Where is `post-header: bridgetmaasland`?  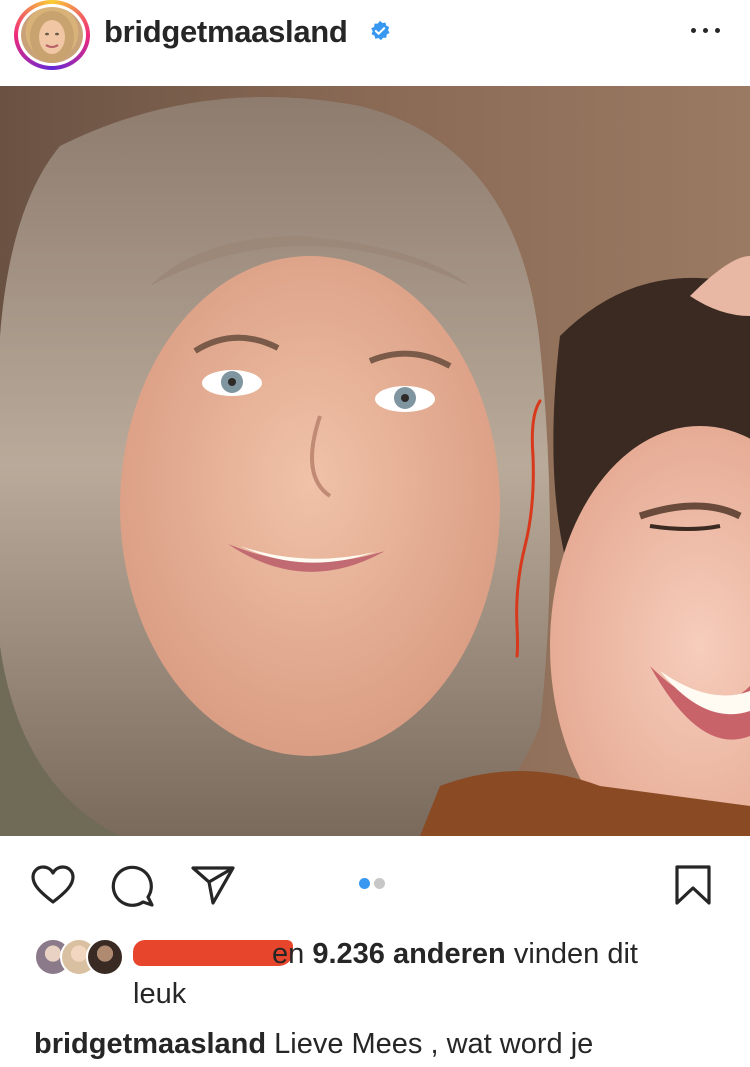 post-header: bridgetmaasland is located at coordinates (375, 43).